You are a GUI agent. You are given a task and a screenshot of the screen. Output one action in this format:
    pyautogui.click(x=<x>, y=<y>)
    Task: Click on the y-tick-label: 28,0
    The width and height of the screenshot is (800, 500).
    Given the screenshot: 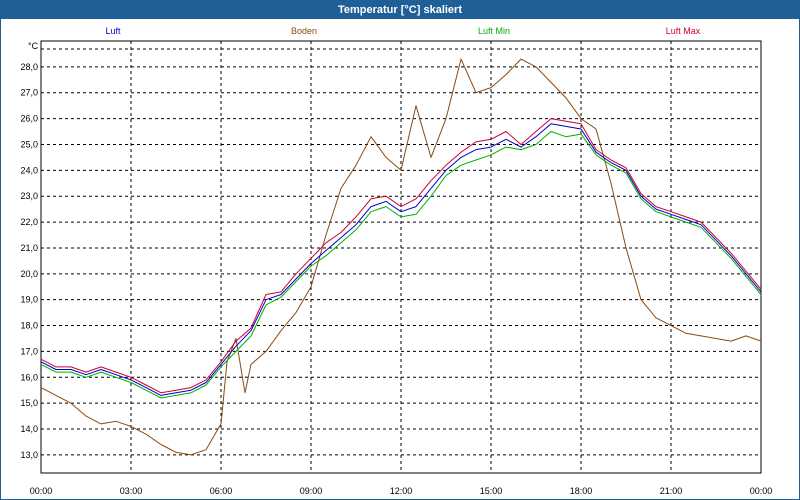 What is the action you would take?
    pyautogui.click(x=29, y=67)
    